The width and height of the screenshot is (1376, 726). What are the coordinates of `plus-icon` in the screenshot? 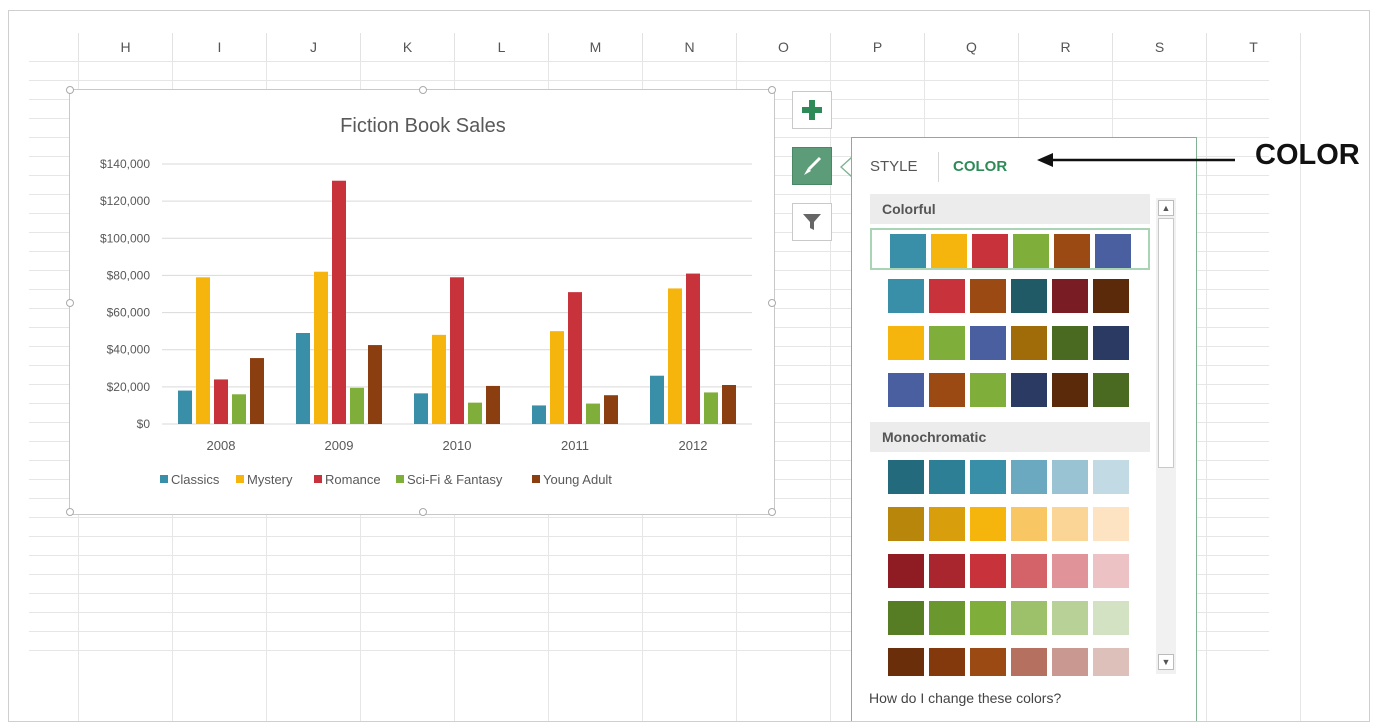 It's located at (812, 110).